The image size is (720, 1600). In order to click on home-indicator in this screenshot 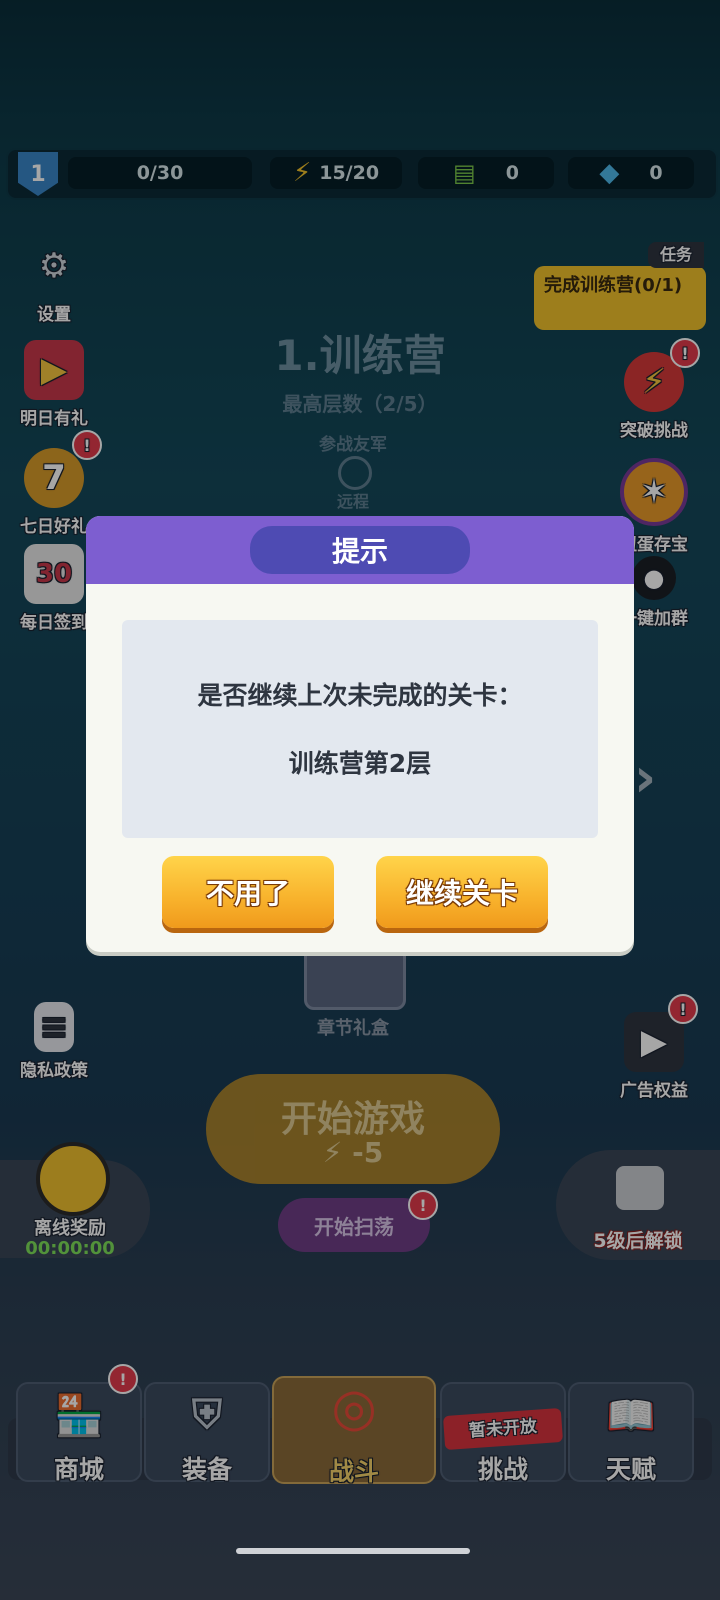, I will do `click(353, 1551)`.